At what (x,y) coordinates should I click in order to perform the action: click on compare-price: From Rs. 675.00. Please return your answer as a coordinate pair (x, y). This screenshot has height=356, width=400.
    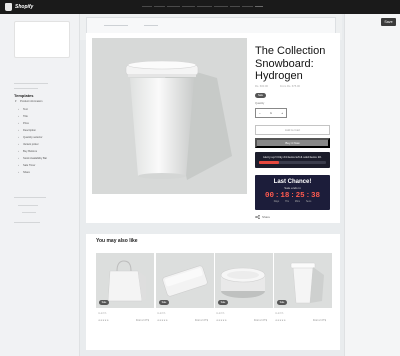
    Looking at the image, I should click on (290, 86).